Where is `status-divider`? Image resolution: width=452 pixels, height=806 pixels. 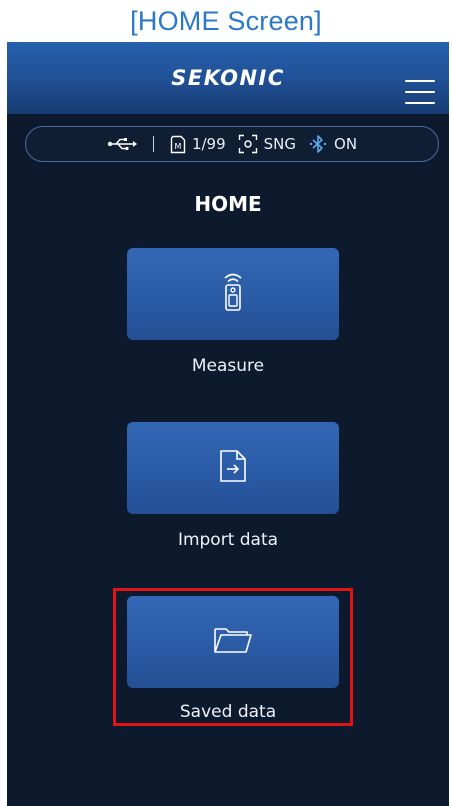
status-divider is located at coordinates (153, 144).